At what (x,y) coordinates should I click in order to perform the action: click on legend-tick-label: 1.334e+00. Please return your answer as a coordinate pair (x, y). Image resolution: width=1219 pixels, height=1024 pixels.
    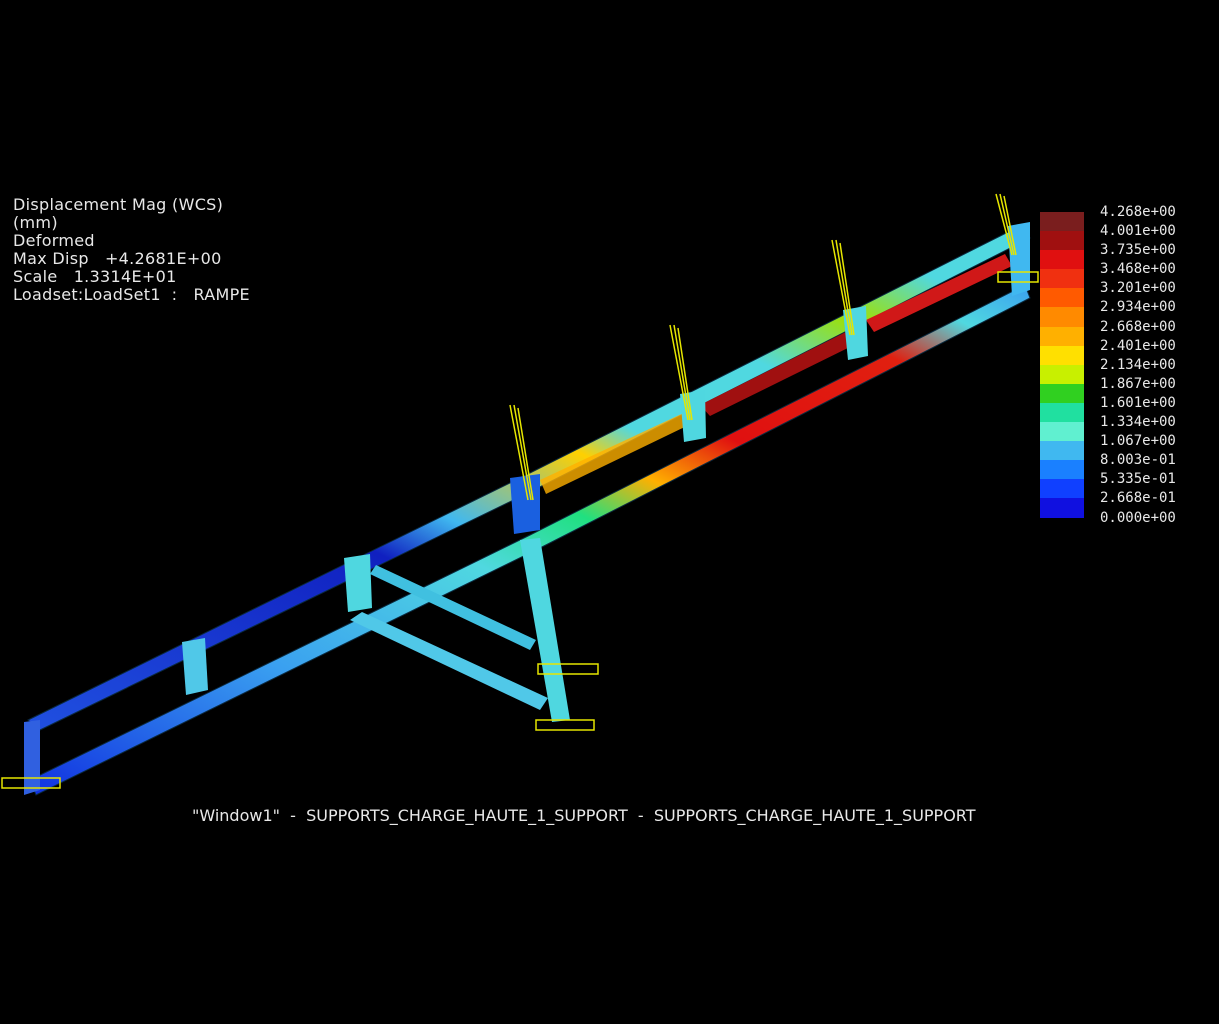
    Looking at the image, I should click on (1138, 422).